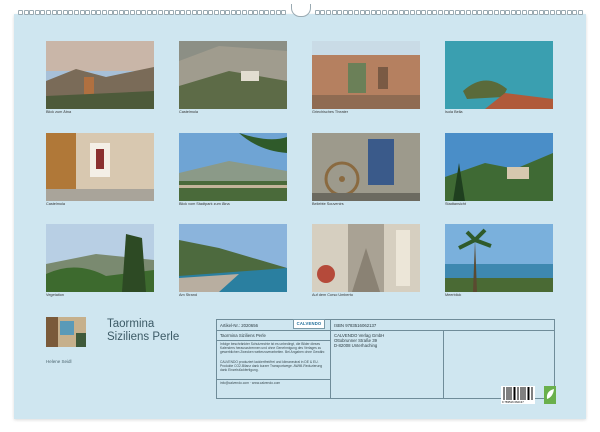  I want to click on calvendo-logo: CALVENDO, so click(309, 324).